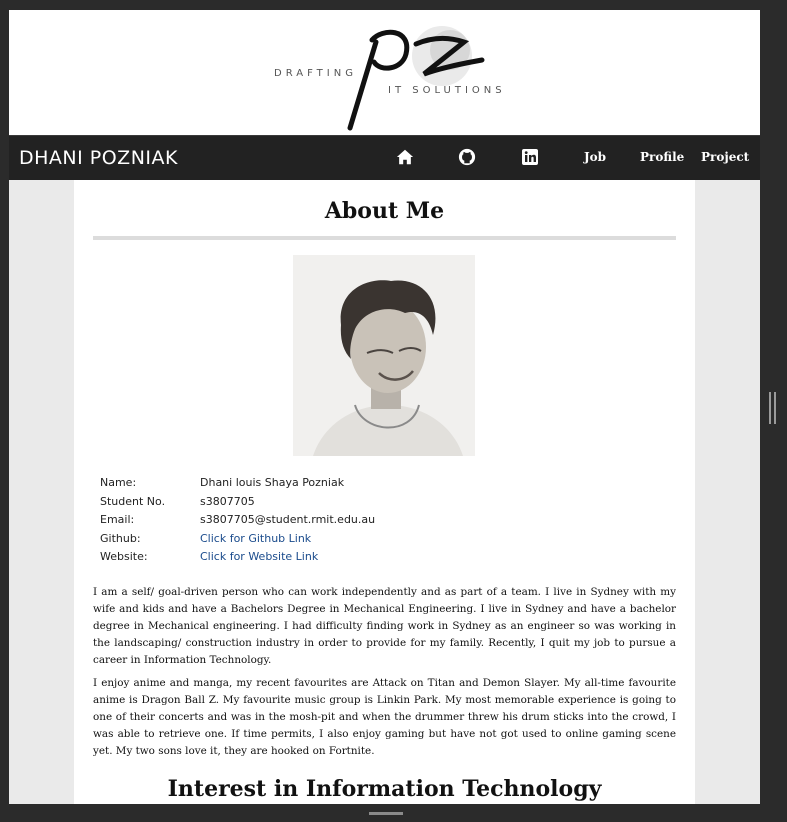 The image size is (787, 822). Describe the element at coordinates (227, 501) in the screenshot. I see `info-value: s3807705` at that location.